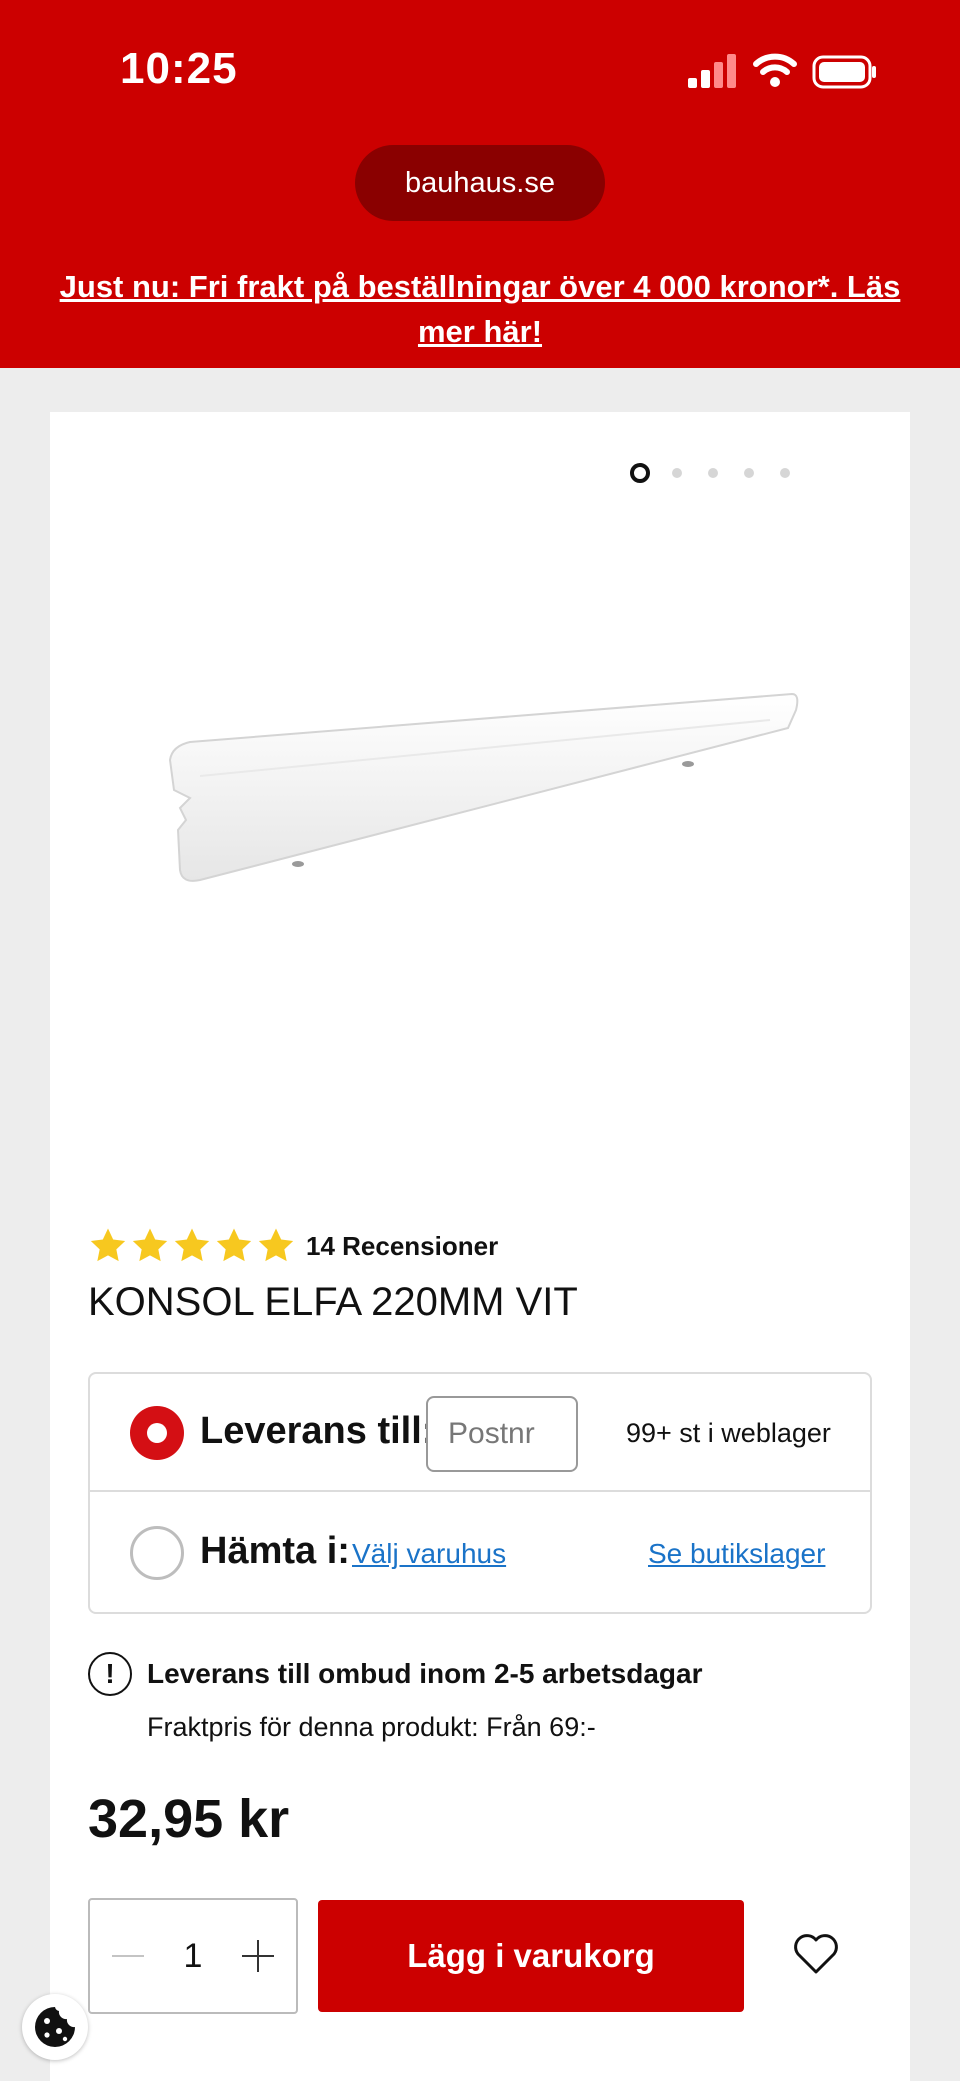 Image resolution: width=960 pixels, height=2081 pixels. I want to click on url-bar: bauhaus.se, so click(480, 183).